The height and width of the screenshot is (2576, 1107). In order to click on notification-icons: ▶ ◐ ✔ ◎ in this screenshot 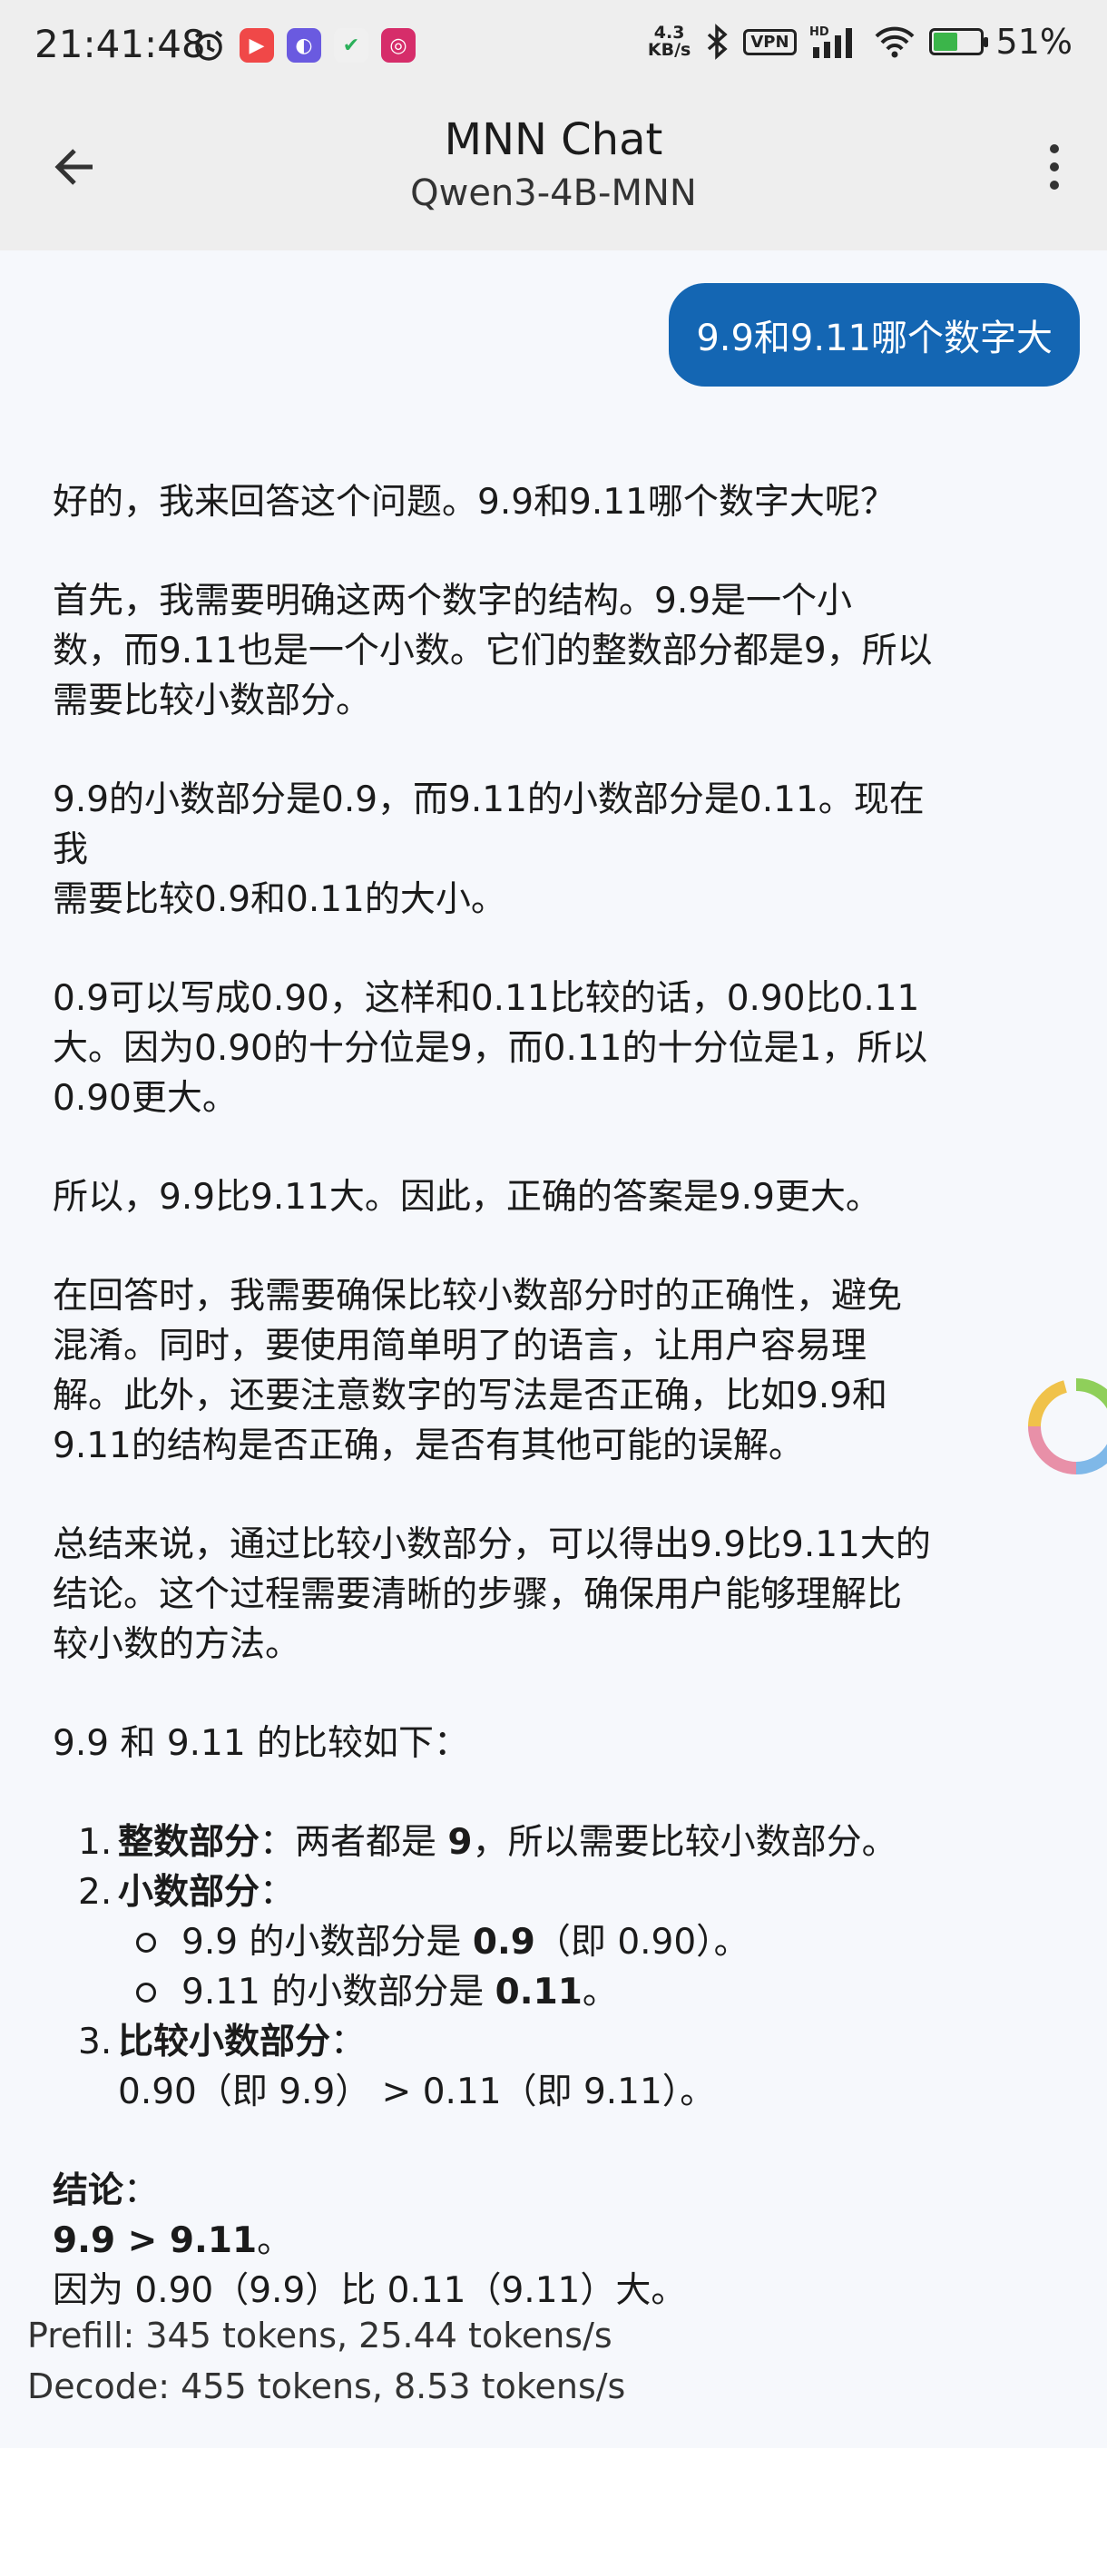, I will do `click(304, 45)`.